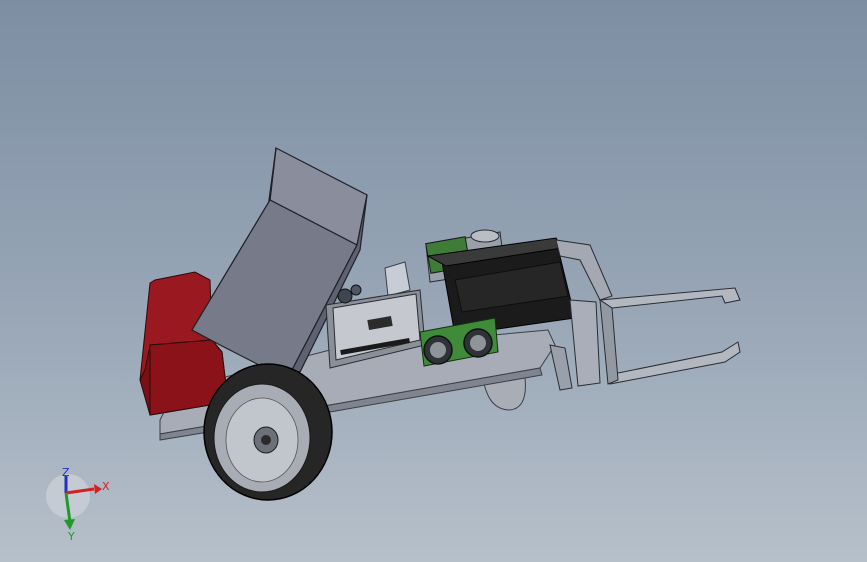 This screenshot has height=562, width=867. What do you see at coordinates (66, 472) in the screenshot?
I see `z-axis-label: Z` at bounding box center [66, 472].